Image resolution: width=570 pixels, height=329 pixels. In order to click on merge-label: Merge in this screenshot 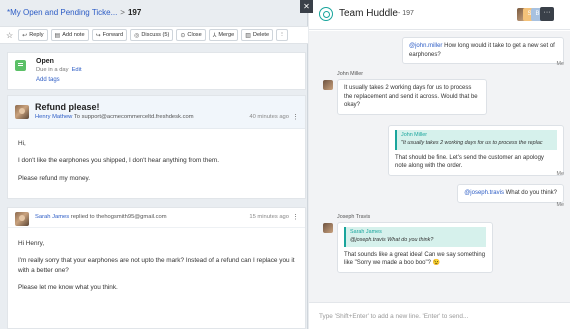, I will do `click(226, 35)`.